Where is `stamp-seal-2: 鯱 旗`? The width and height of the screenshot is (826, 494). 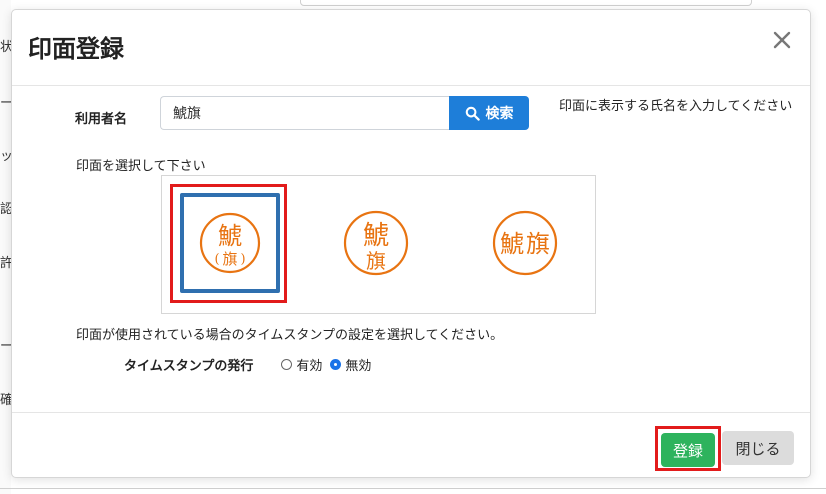 stamp-seal-2: 鯱 旗 is located at coordinates (376, 243).